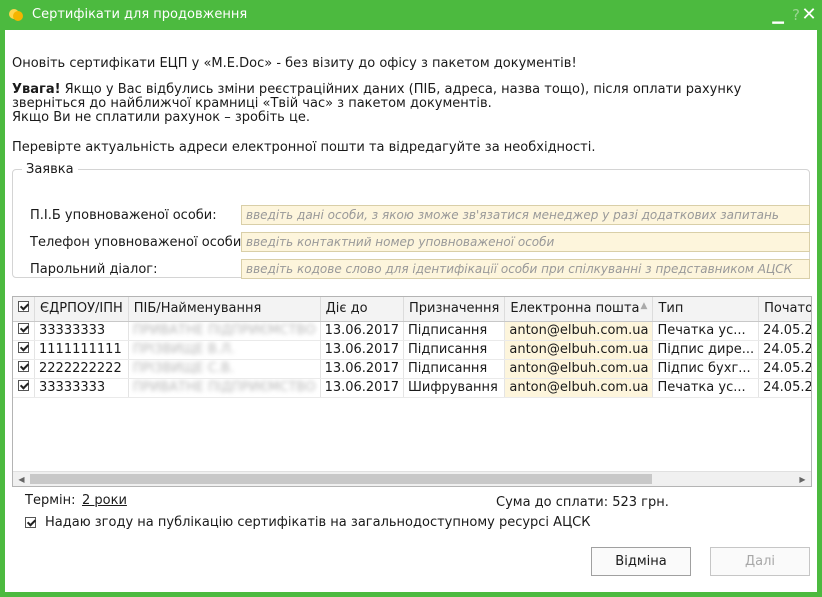 The height and width of the screenshot is (597, 822). What do you see at coordinates (582, 502) in the screenshot?
I see `sum-text: Сума до сплати: 523 грн.` at bounding box center [582, 502].